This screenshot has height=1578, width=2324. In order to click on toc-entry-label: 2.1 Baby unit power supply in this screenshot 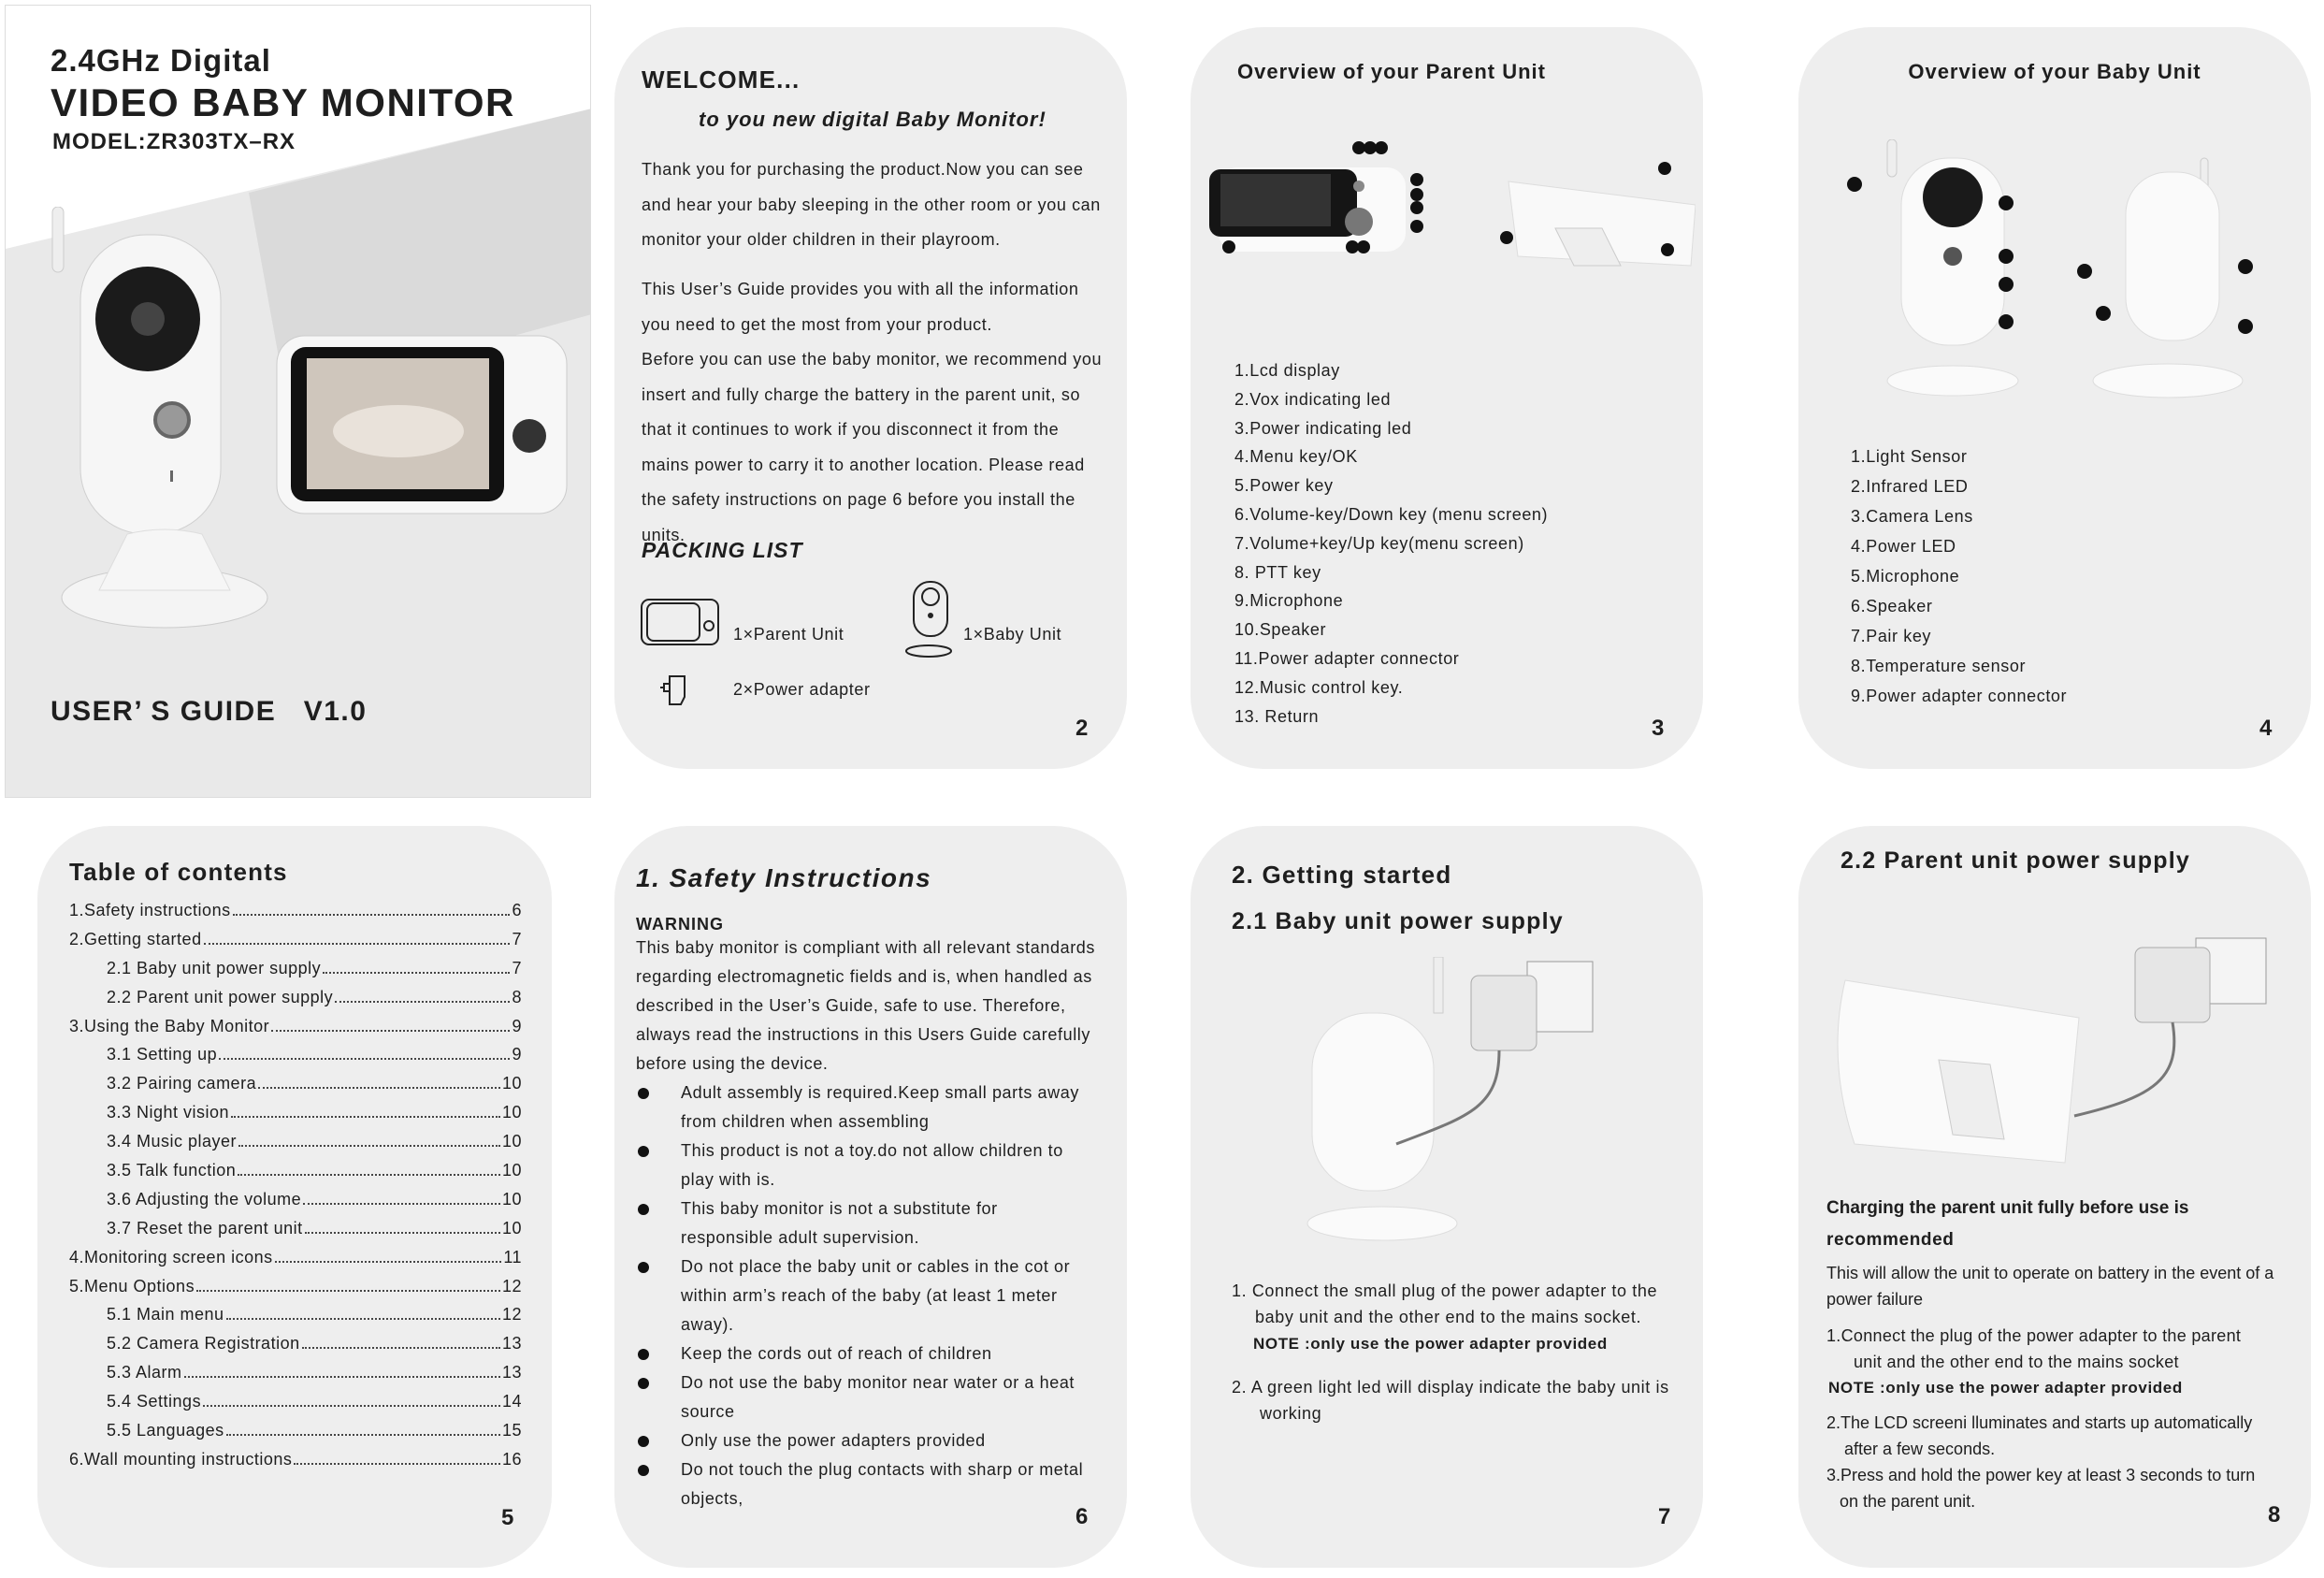, I will do `click(214, 967)`.